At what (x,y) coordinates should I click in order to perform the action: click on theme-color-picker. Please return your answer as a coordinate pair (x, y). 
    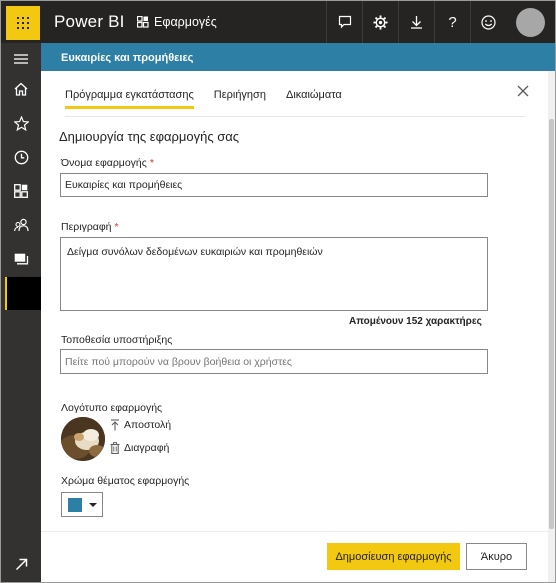
    Looking at the image, I should click on (82, 504).